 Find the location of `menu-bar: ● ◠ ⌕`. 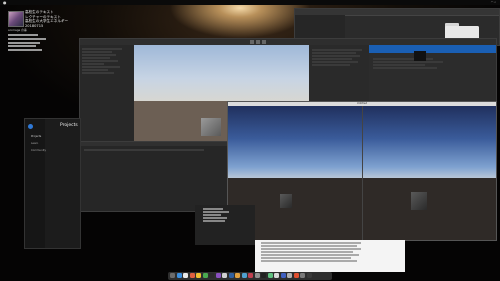

menu-bar: ● ◠ ⌕ is located at coordinates (250, 2).